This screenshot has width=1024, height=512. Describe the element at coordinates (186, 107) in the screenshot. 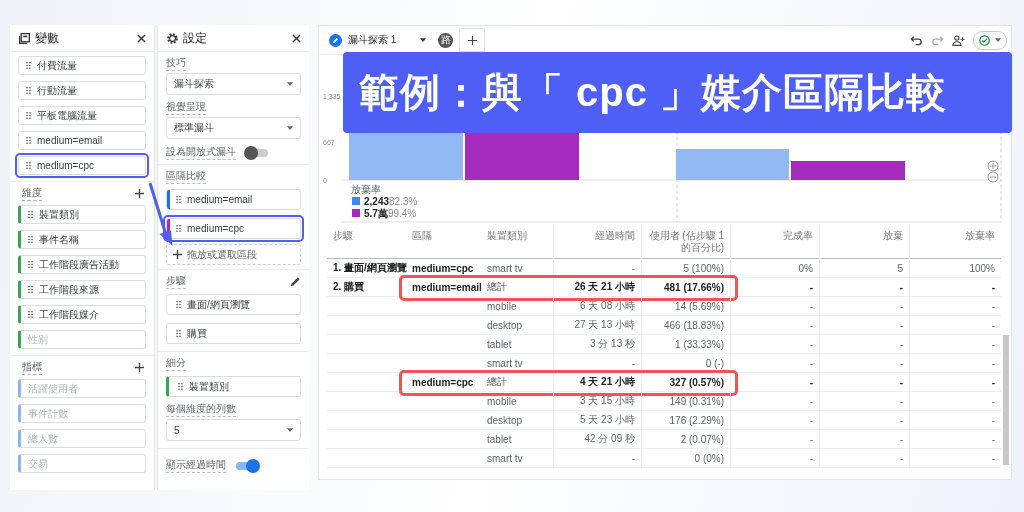

I see `field-label: 視覺呈現` at that location.